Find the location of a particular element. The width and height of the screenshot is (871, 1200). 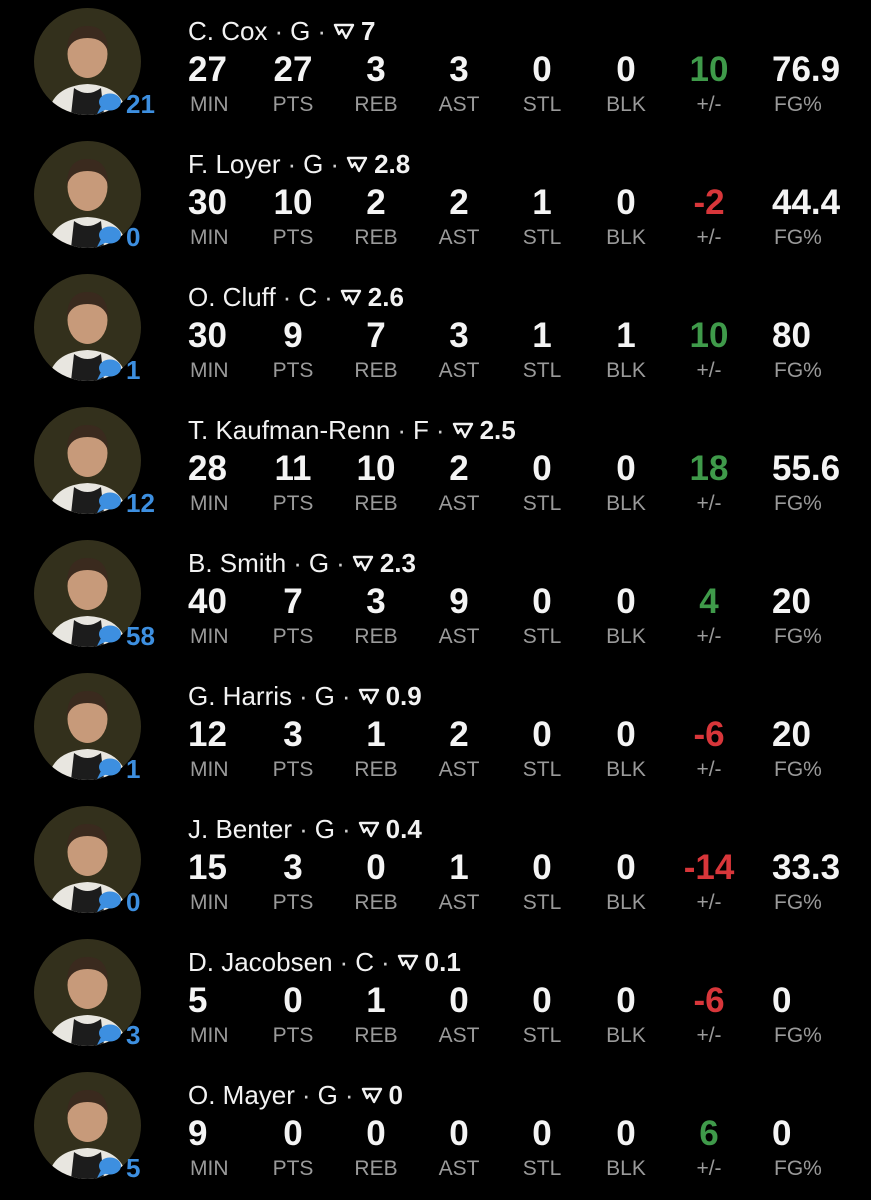

player-row: 58 B. Smith · G · 2.3 40 MIN 7 PTS 3 REB is located at coordinates (435, 598).